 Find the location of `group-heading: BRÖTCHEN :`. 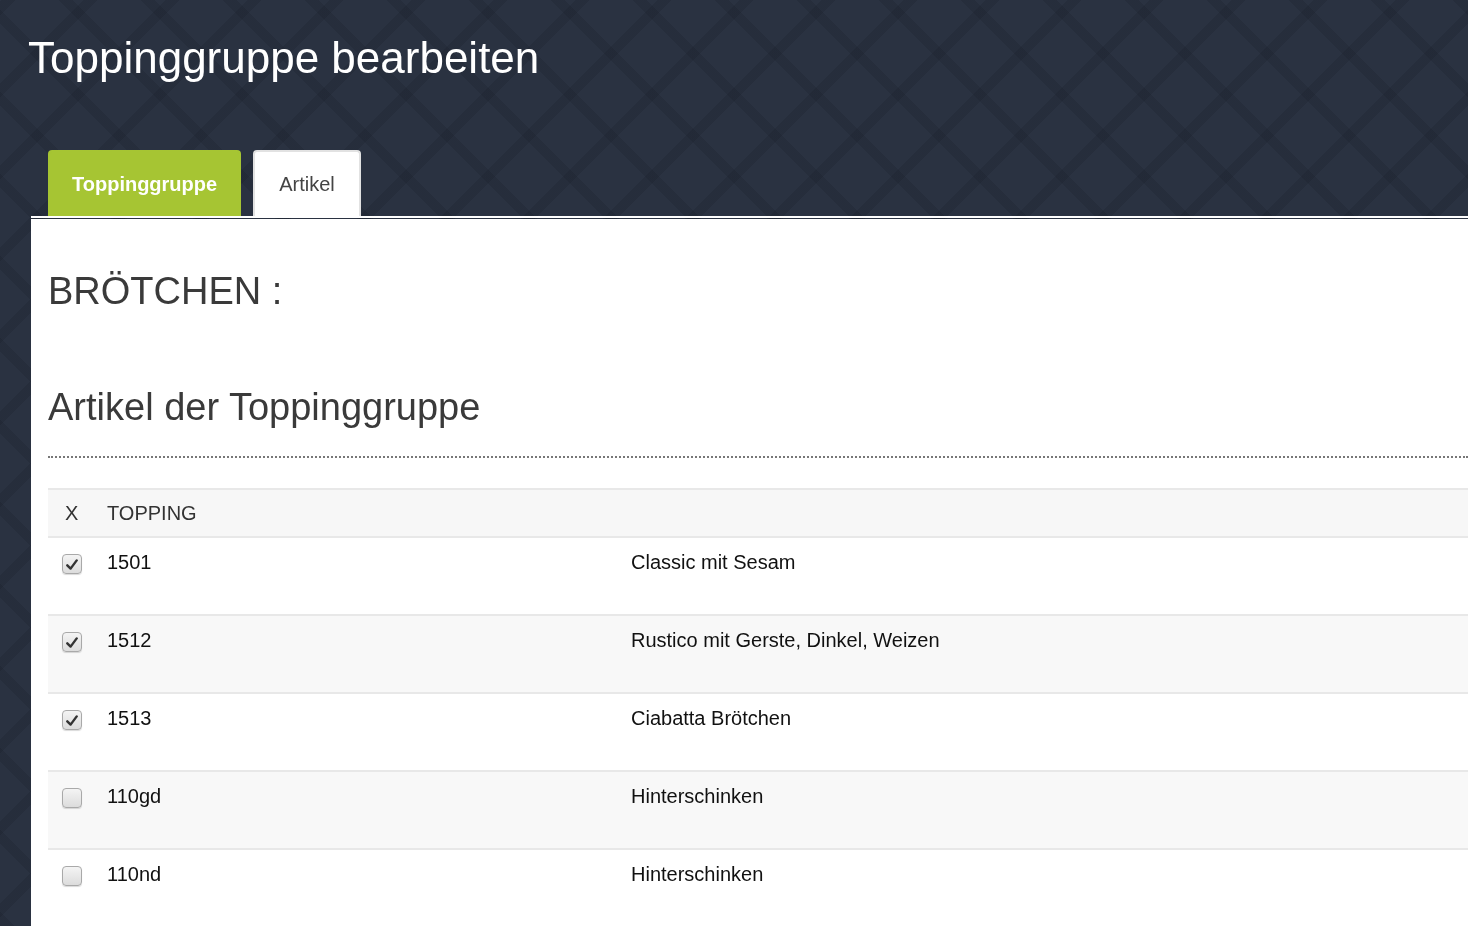

group-heading: BRÖTCHEN : is located at coordinates (165, 291).